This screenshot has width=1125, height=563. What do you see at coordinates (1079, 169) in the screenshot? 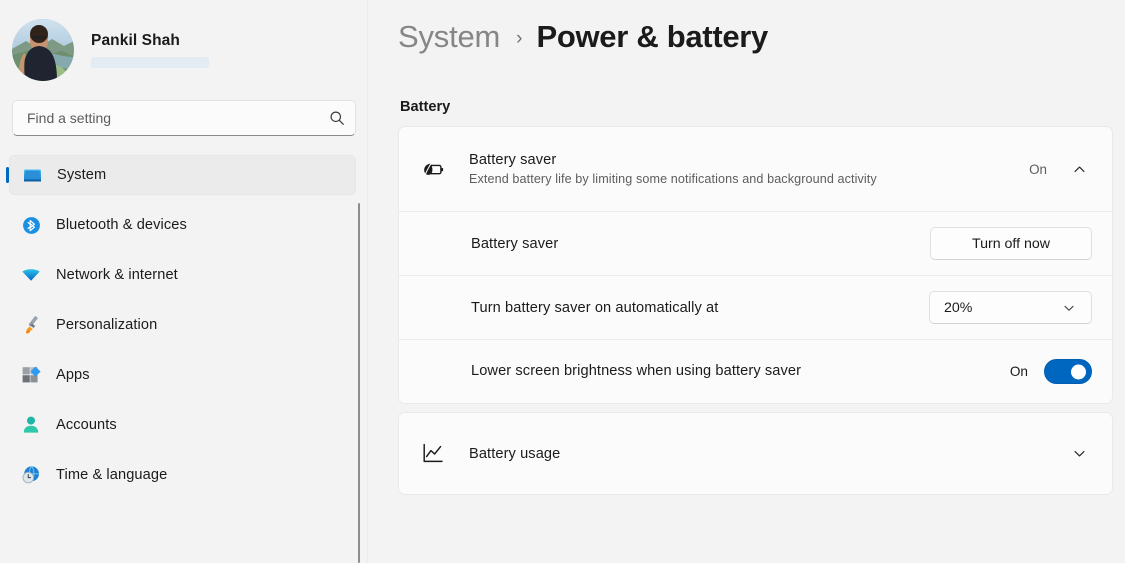
I see `chevron-up-icon` at bounding box center [1079, 169].